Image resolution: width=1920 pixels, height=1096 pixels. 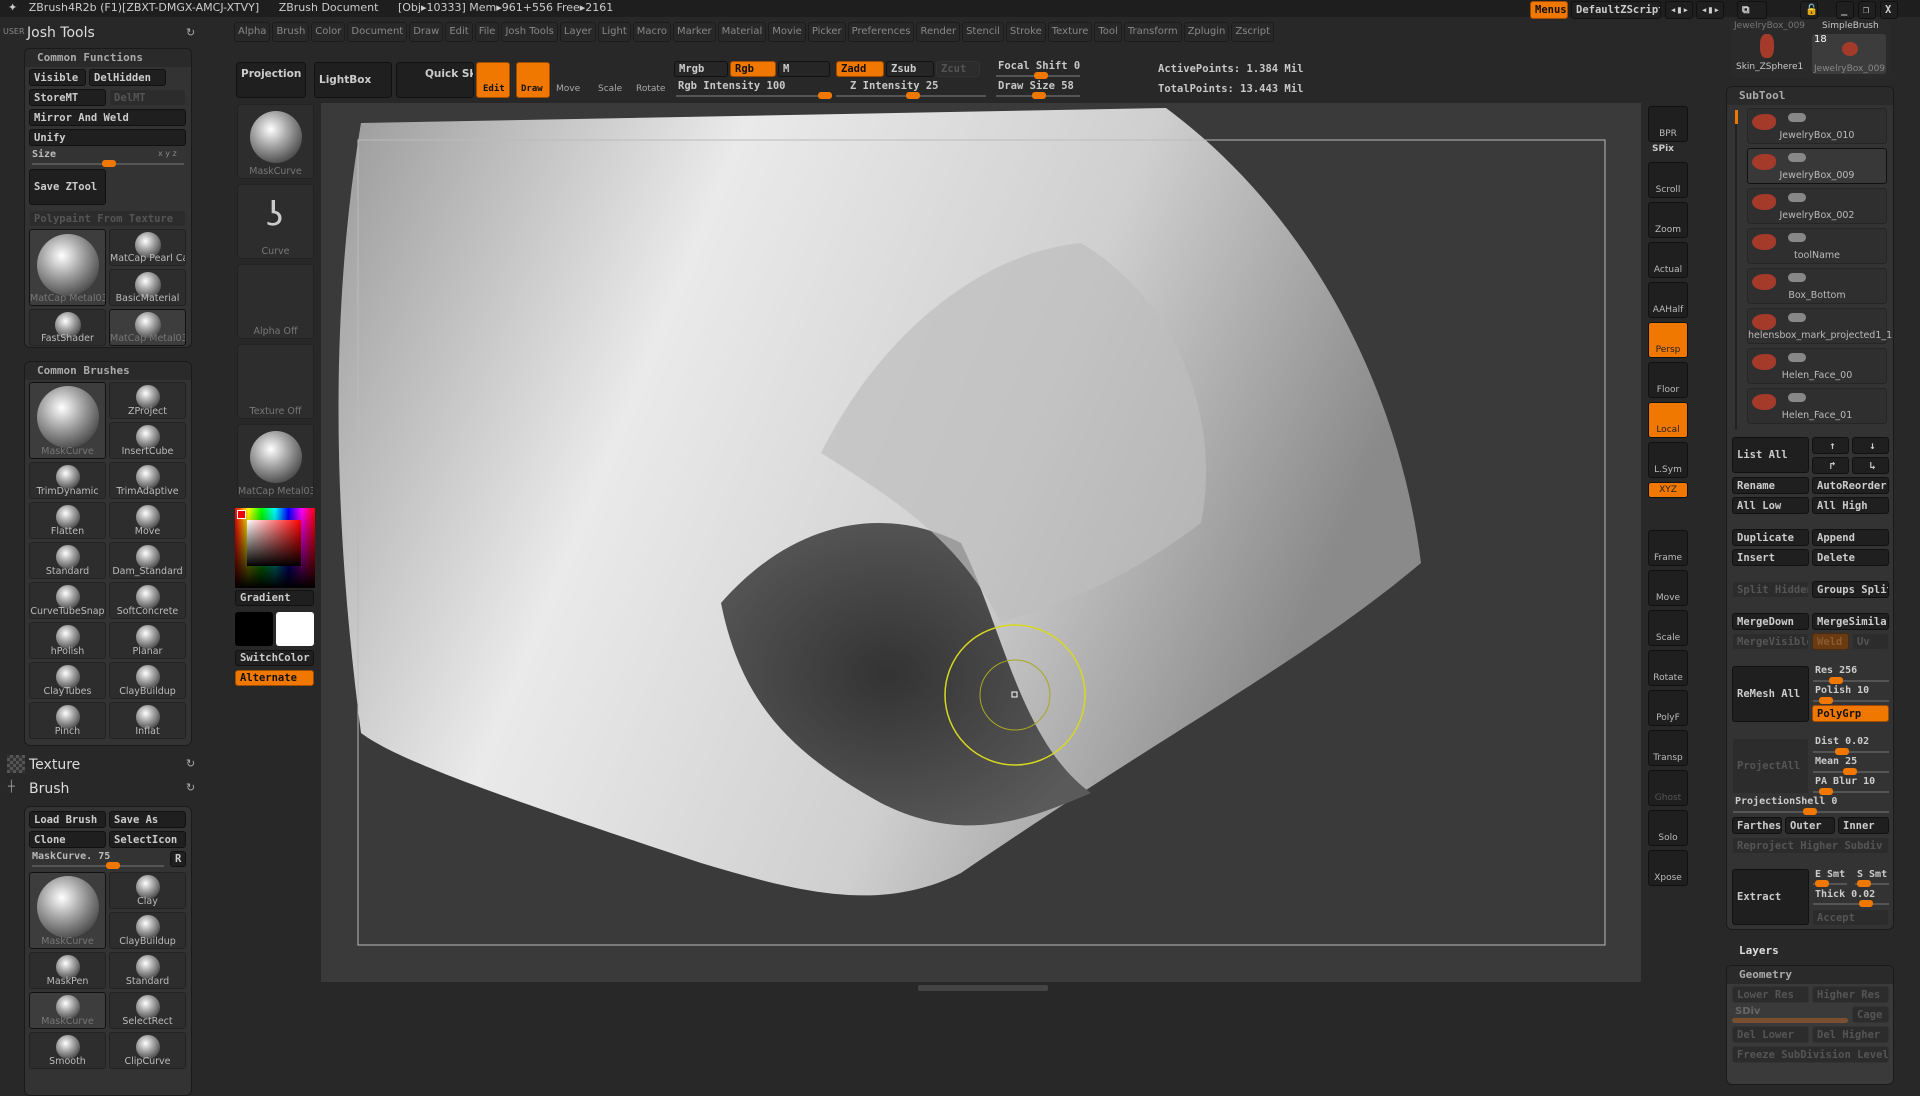 What do you see at coordinates (1752, 10) in the screenshot?
I see `layout-icon: ⧉` at bounding box center [1752, 10].